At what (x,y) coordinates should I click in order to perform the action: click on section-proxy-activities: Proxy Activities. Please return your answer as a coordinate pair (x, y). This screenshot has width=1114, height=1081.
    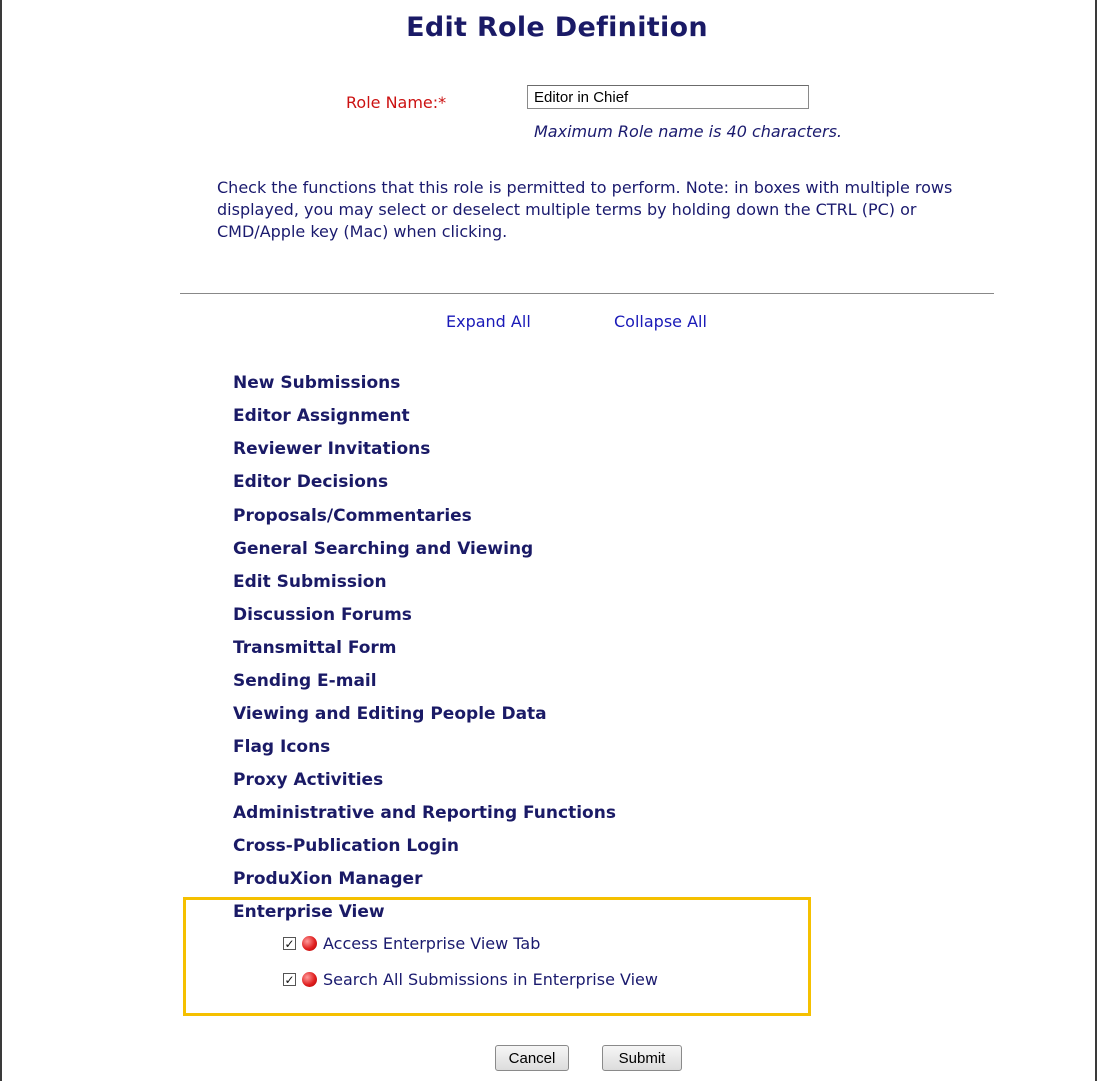
    Looking at the image, I should click on (308, 780).